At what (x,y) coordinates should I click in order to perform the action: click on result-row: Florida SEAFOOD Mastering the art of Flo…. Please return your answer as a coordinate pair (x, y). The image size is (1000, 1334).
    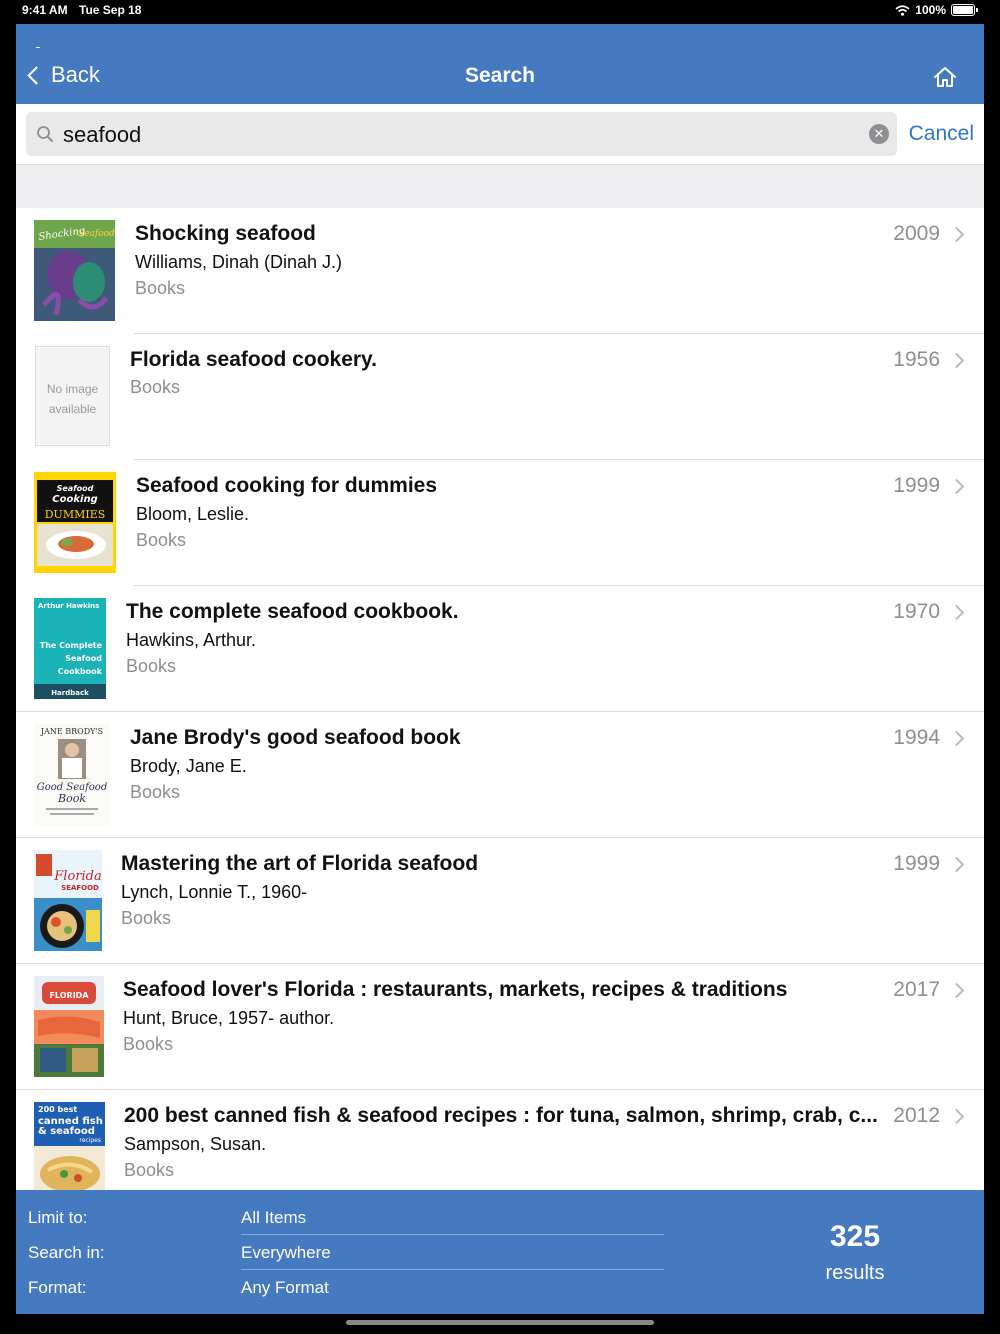
    Looking at the image, I should click on (500, 901).